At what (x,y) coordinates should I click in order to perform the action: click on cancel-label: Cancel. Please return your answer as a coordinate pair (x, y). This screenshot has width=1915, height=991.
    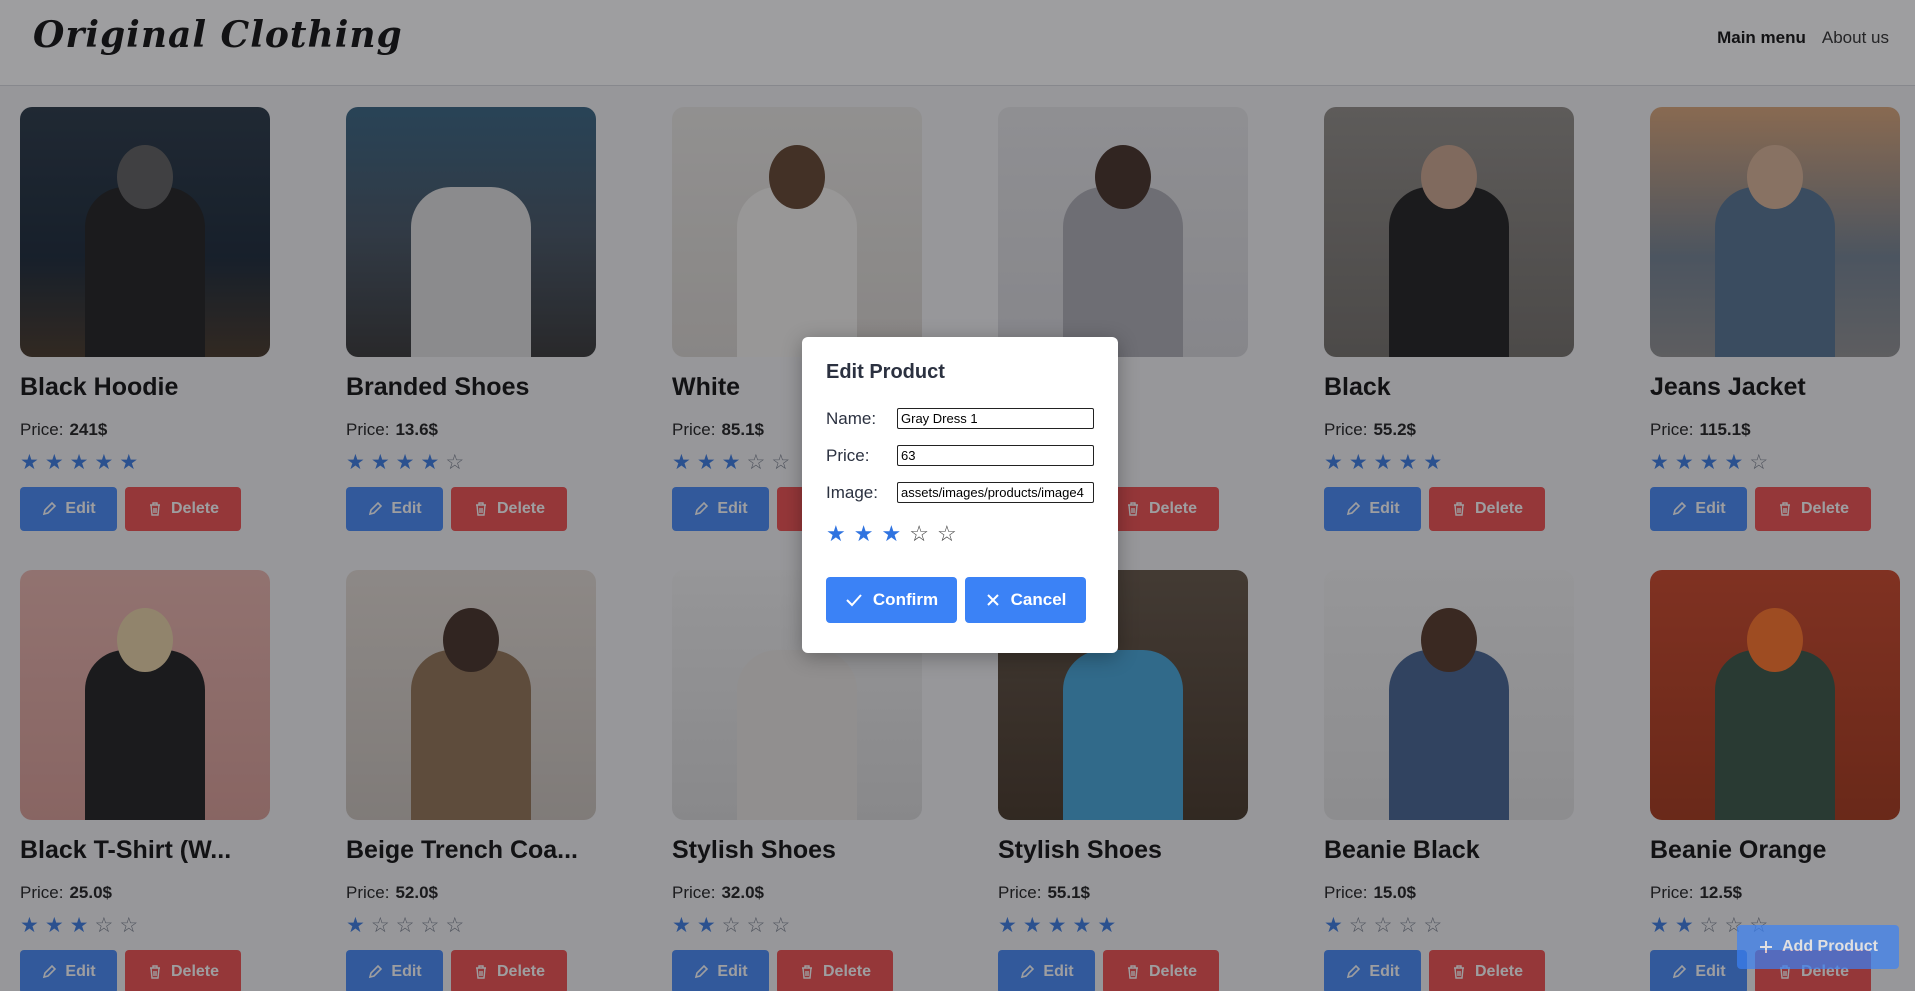
    Looking at the image, I should click on (1038, 599).